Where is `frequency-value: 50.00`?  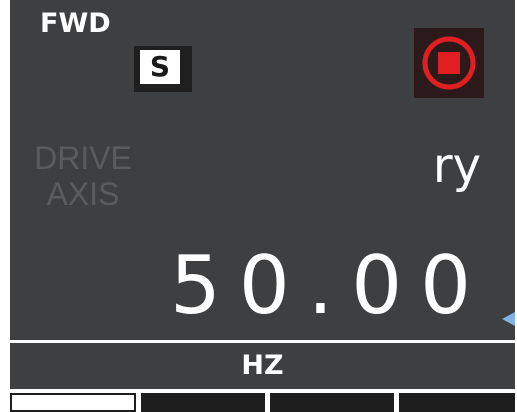 frequency-value: 50.00 is located at coordinates (329, 285).